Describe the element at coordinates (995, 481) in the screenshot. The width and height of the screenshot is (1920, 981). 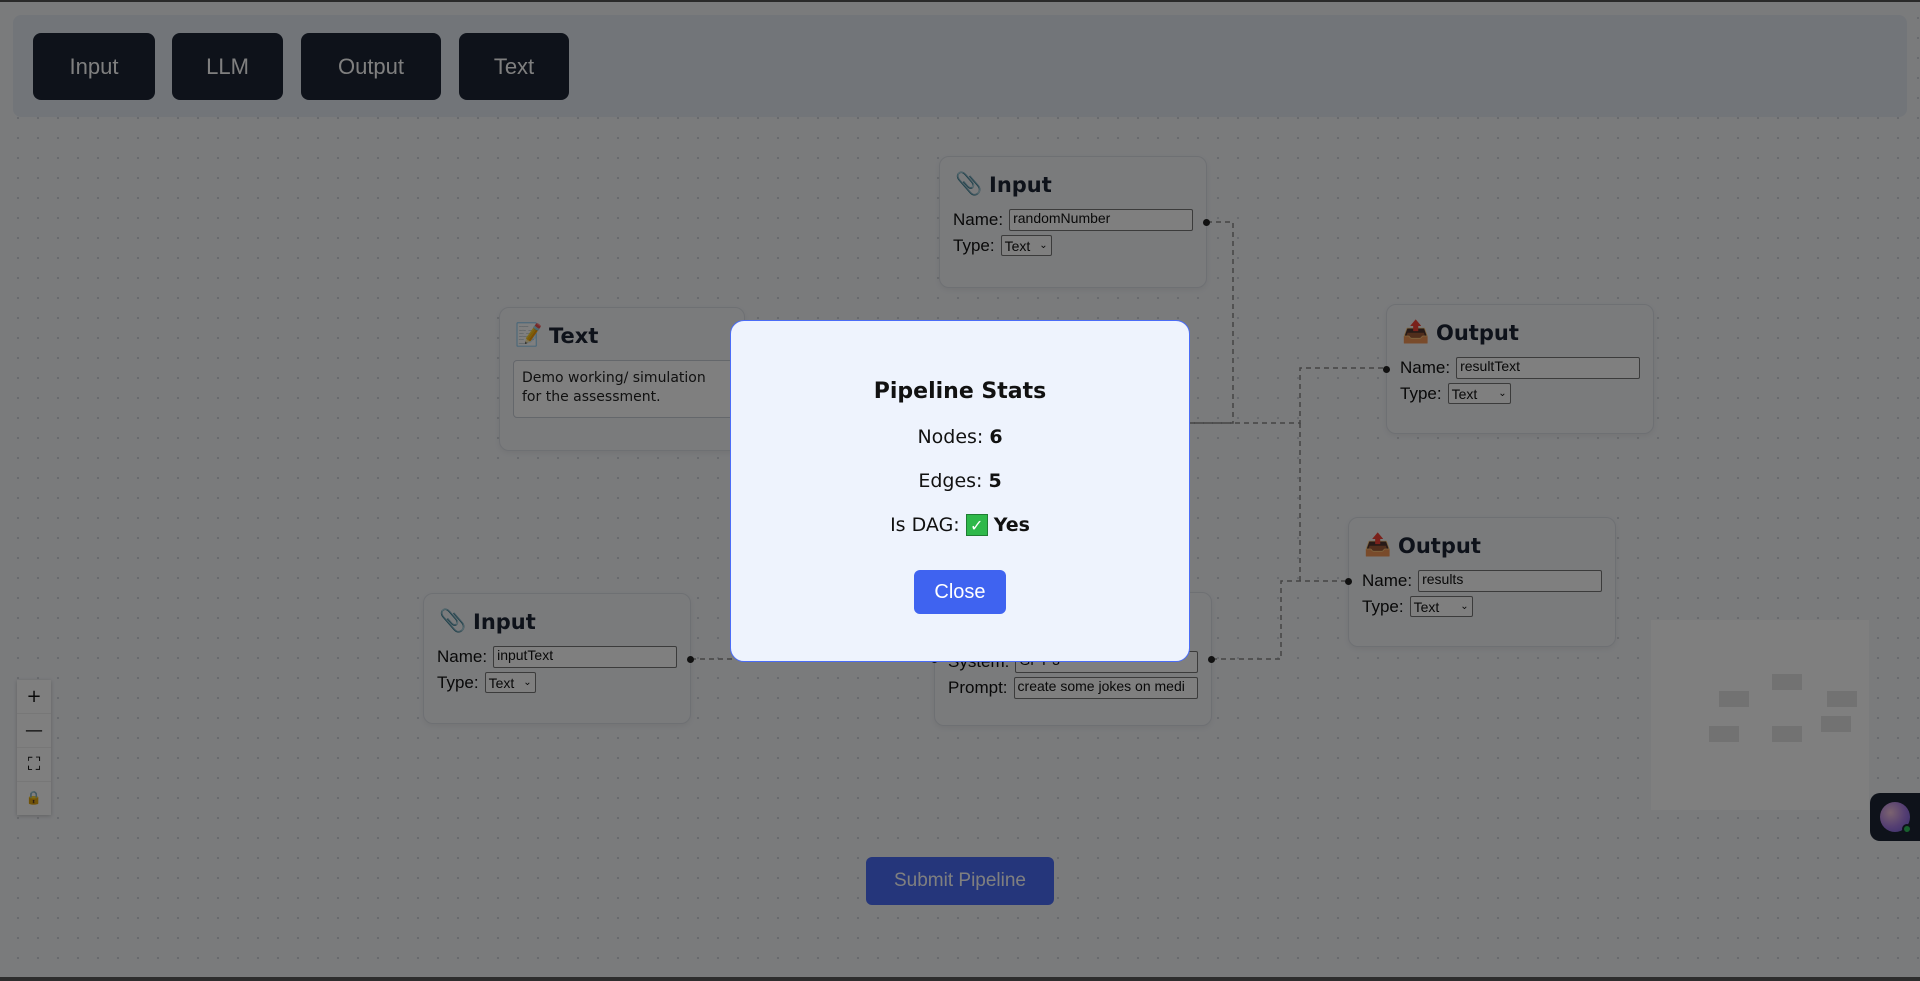
I see `edges-value: 5` at that location.